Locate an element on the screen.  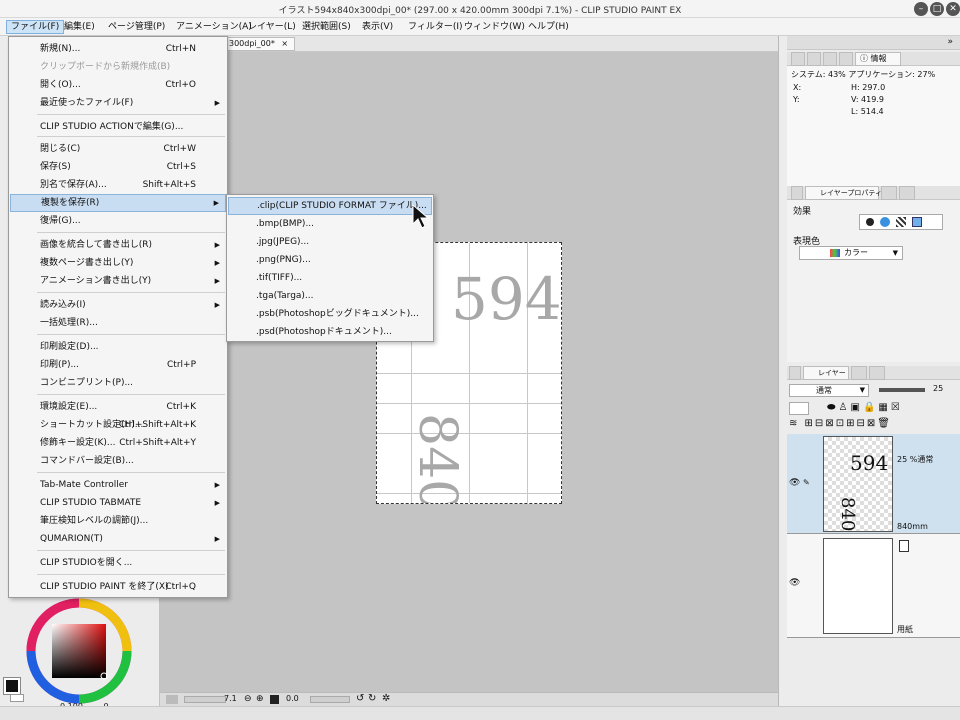
file-menu-item-shortcut: Ctrl+W is located at coordinates (179, 149).